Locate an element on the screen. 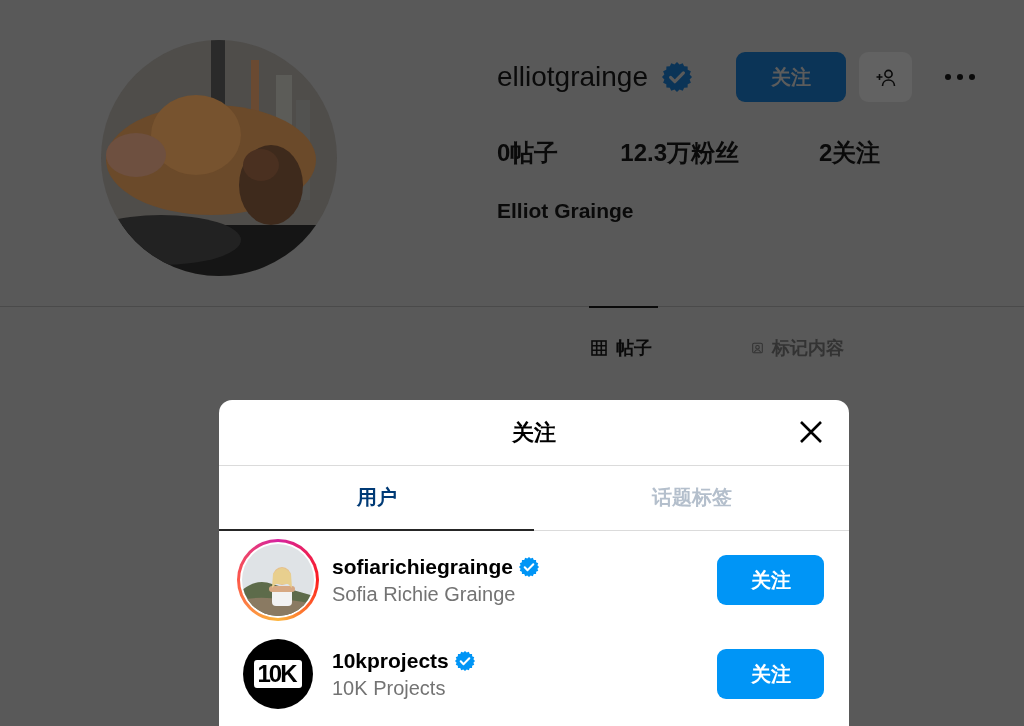 This screenshot has height=726, width=1024. close-icon is located at coordinates (811, 432).